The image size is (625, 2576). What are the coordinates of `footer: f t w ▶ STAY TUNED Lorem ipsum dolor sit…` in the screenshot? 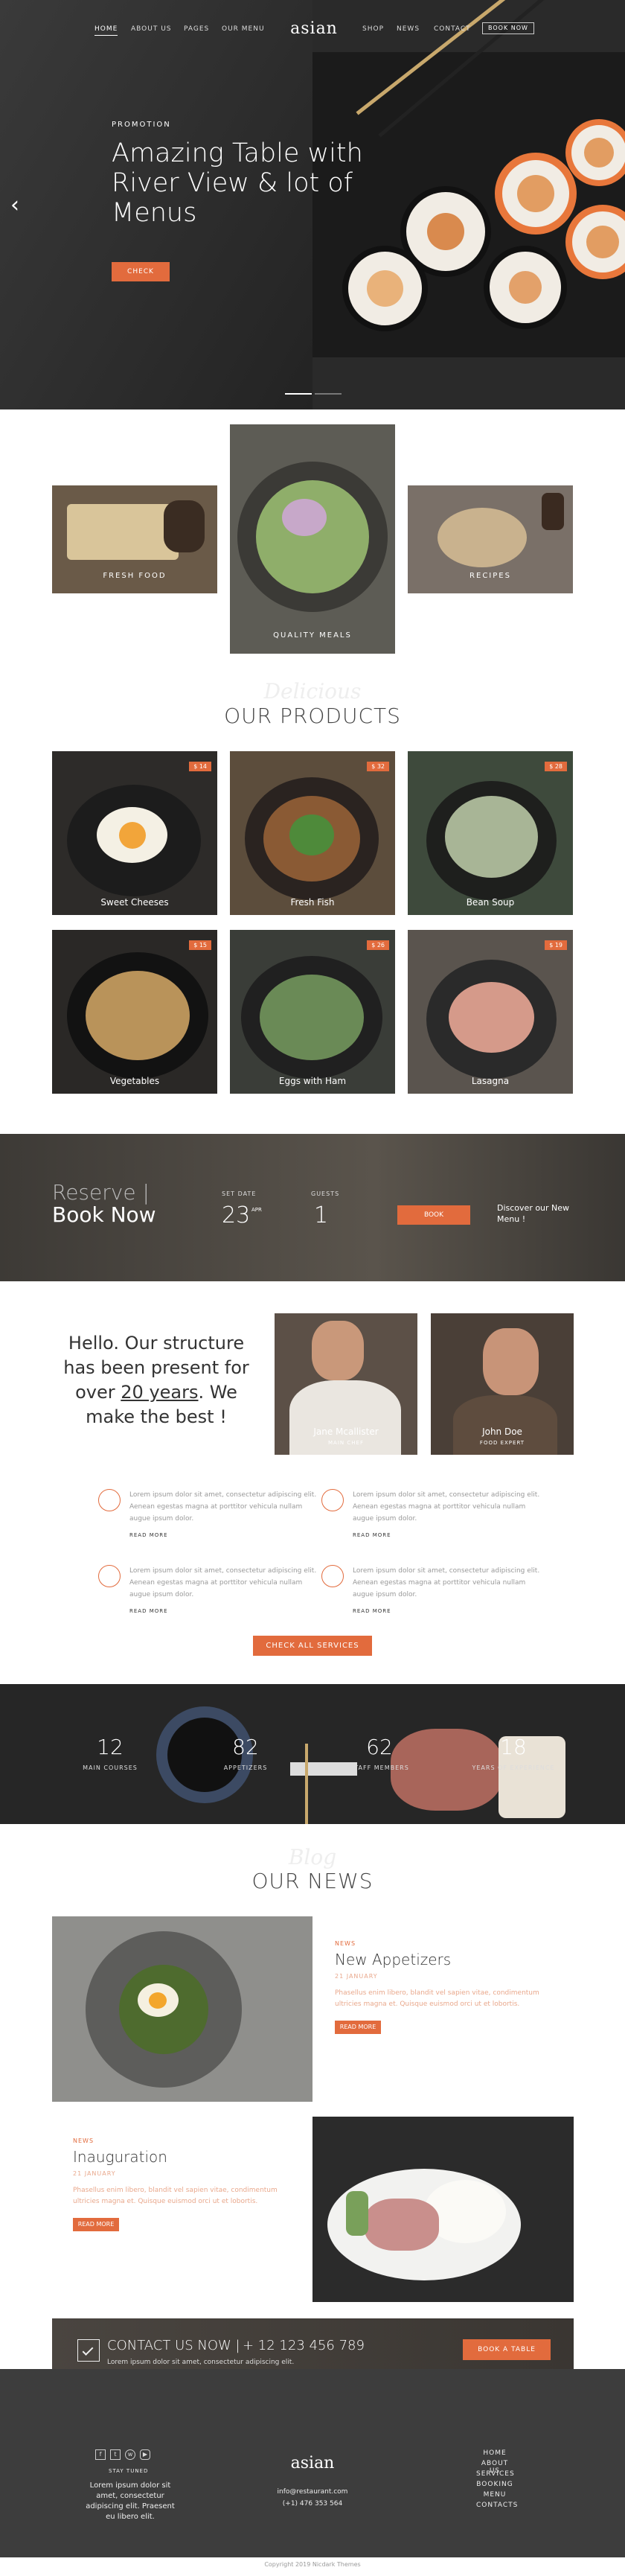 It's located at (312, 2463).